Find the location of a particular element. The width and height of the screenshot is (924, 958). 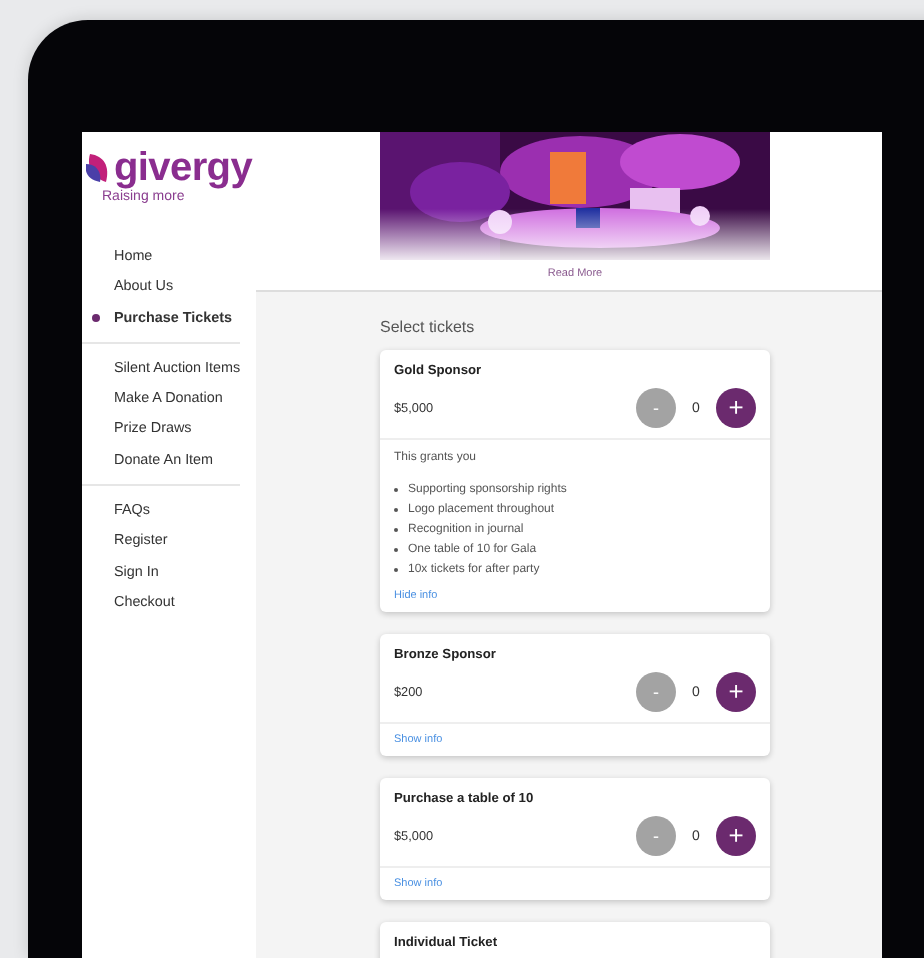

logo-wordmark: givergy is located at coordinates (183, 168).